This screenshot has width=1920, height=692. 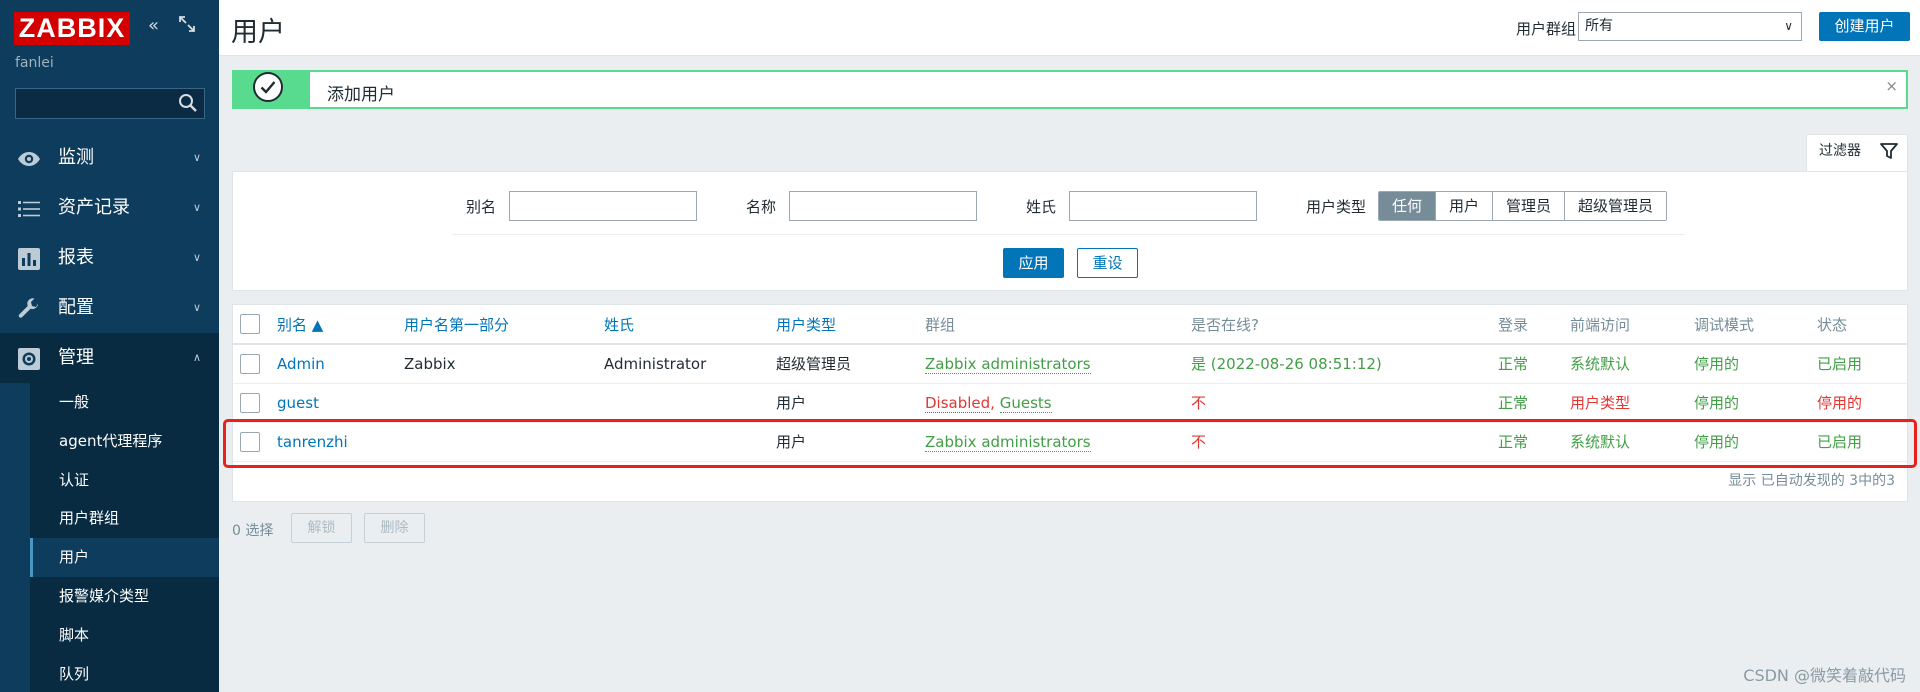 I want to click on submenu-queue: 队列, so click(x=124, y=673).